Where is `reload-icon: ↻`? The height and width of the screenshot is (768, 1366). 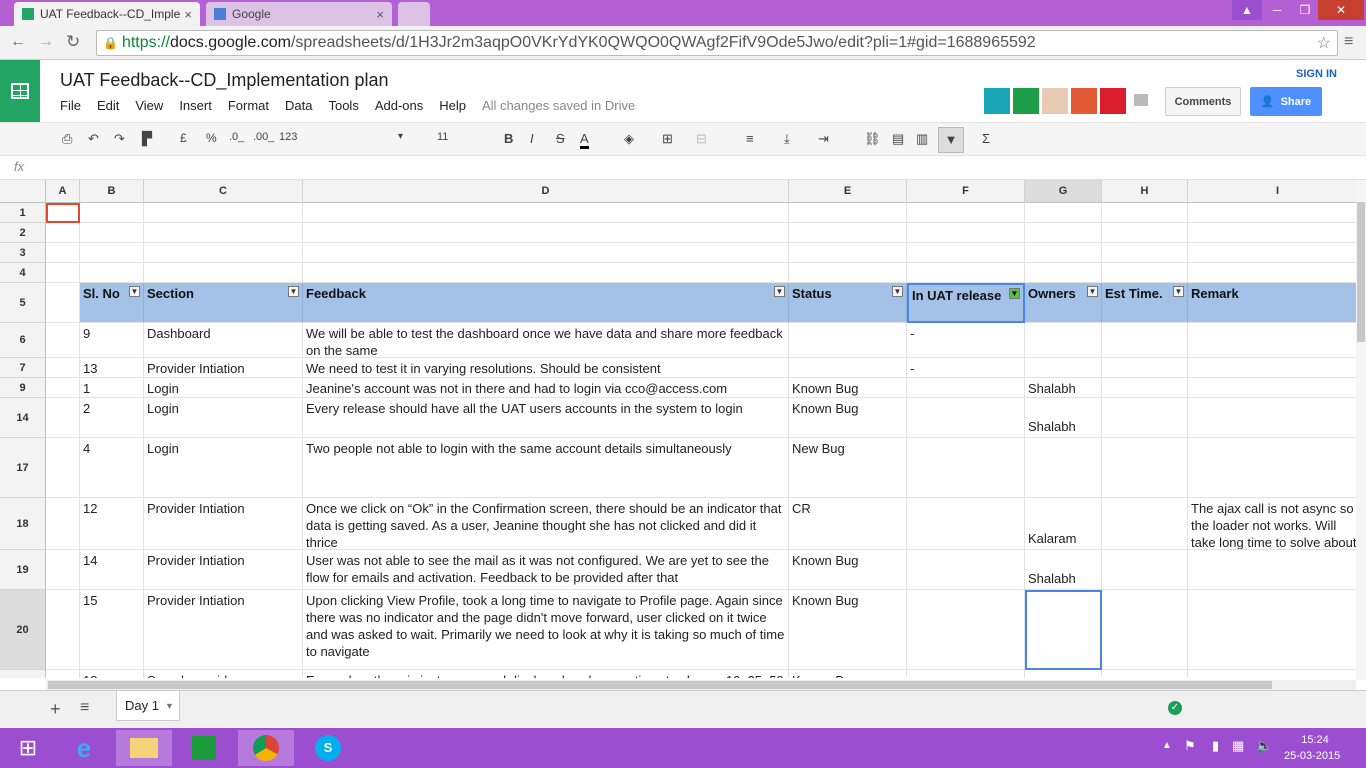
reload-icon: ↻ is located at coordinates (73, 42).